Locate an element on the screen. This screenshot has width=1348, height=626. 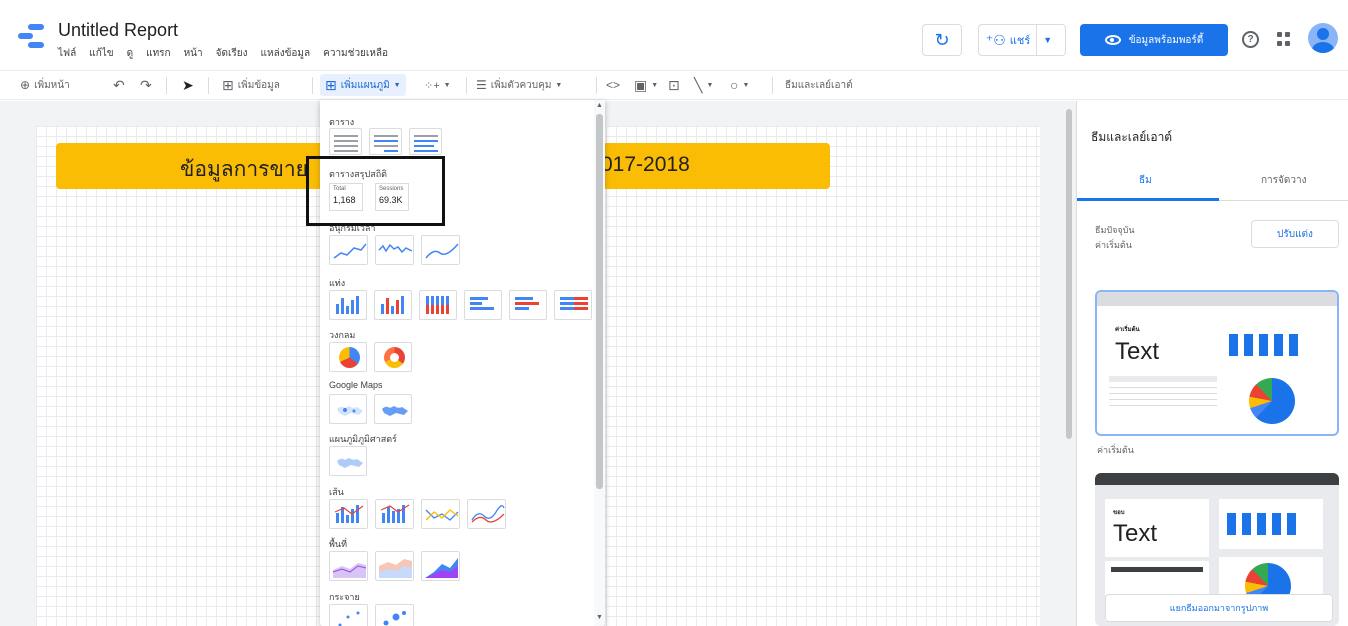
menu-page: หน้า is located at coordinates (193, 53).